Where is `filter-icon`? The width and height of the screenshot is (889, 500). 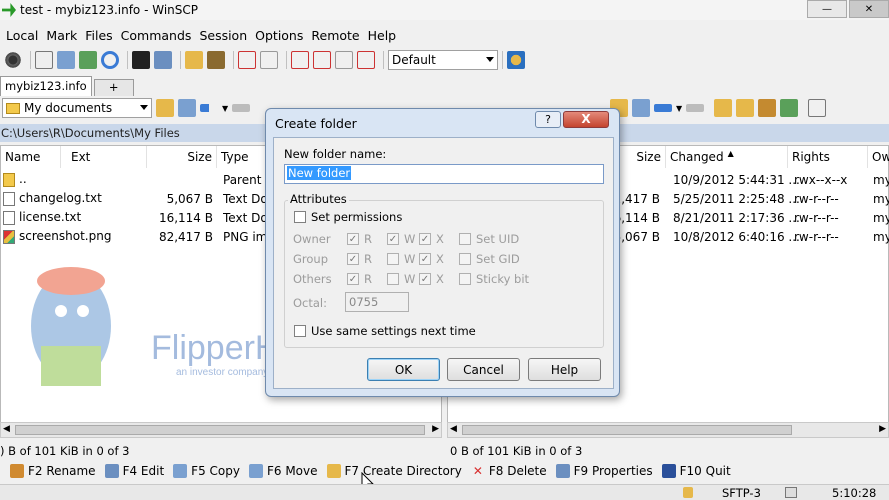
filter-icon is located at coordinates (300, 60).